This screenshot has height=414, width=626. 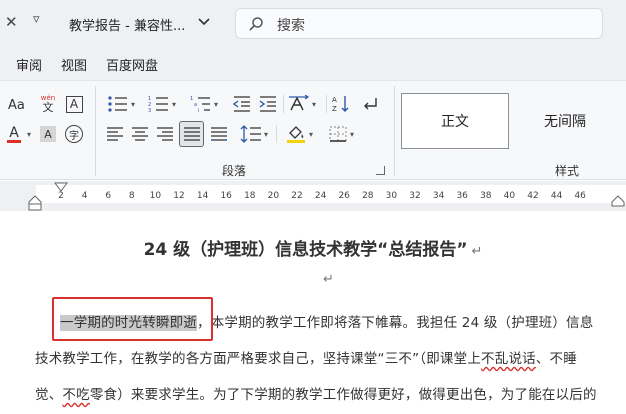 I want to click on distributed-align-button, so click(x=219, y=134).